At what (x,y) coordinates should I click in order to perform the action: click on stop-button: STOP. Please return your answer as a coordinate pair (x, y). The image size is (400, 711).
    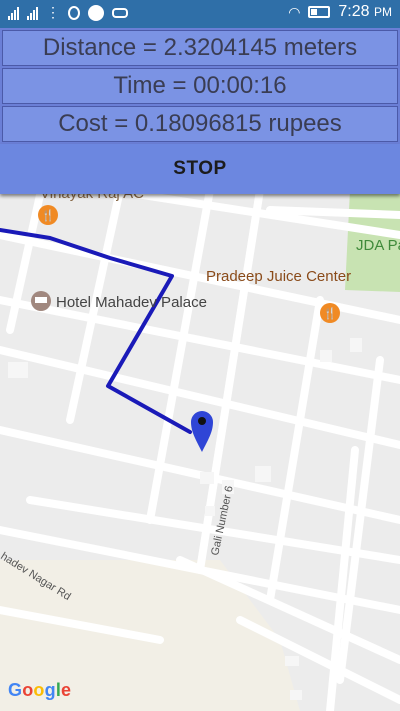
    Looking at the image, I should click on (200, 169).